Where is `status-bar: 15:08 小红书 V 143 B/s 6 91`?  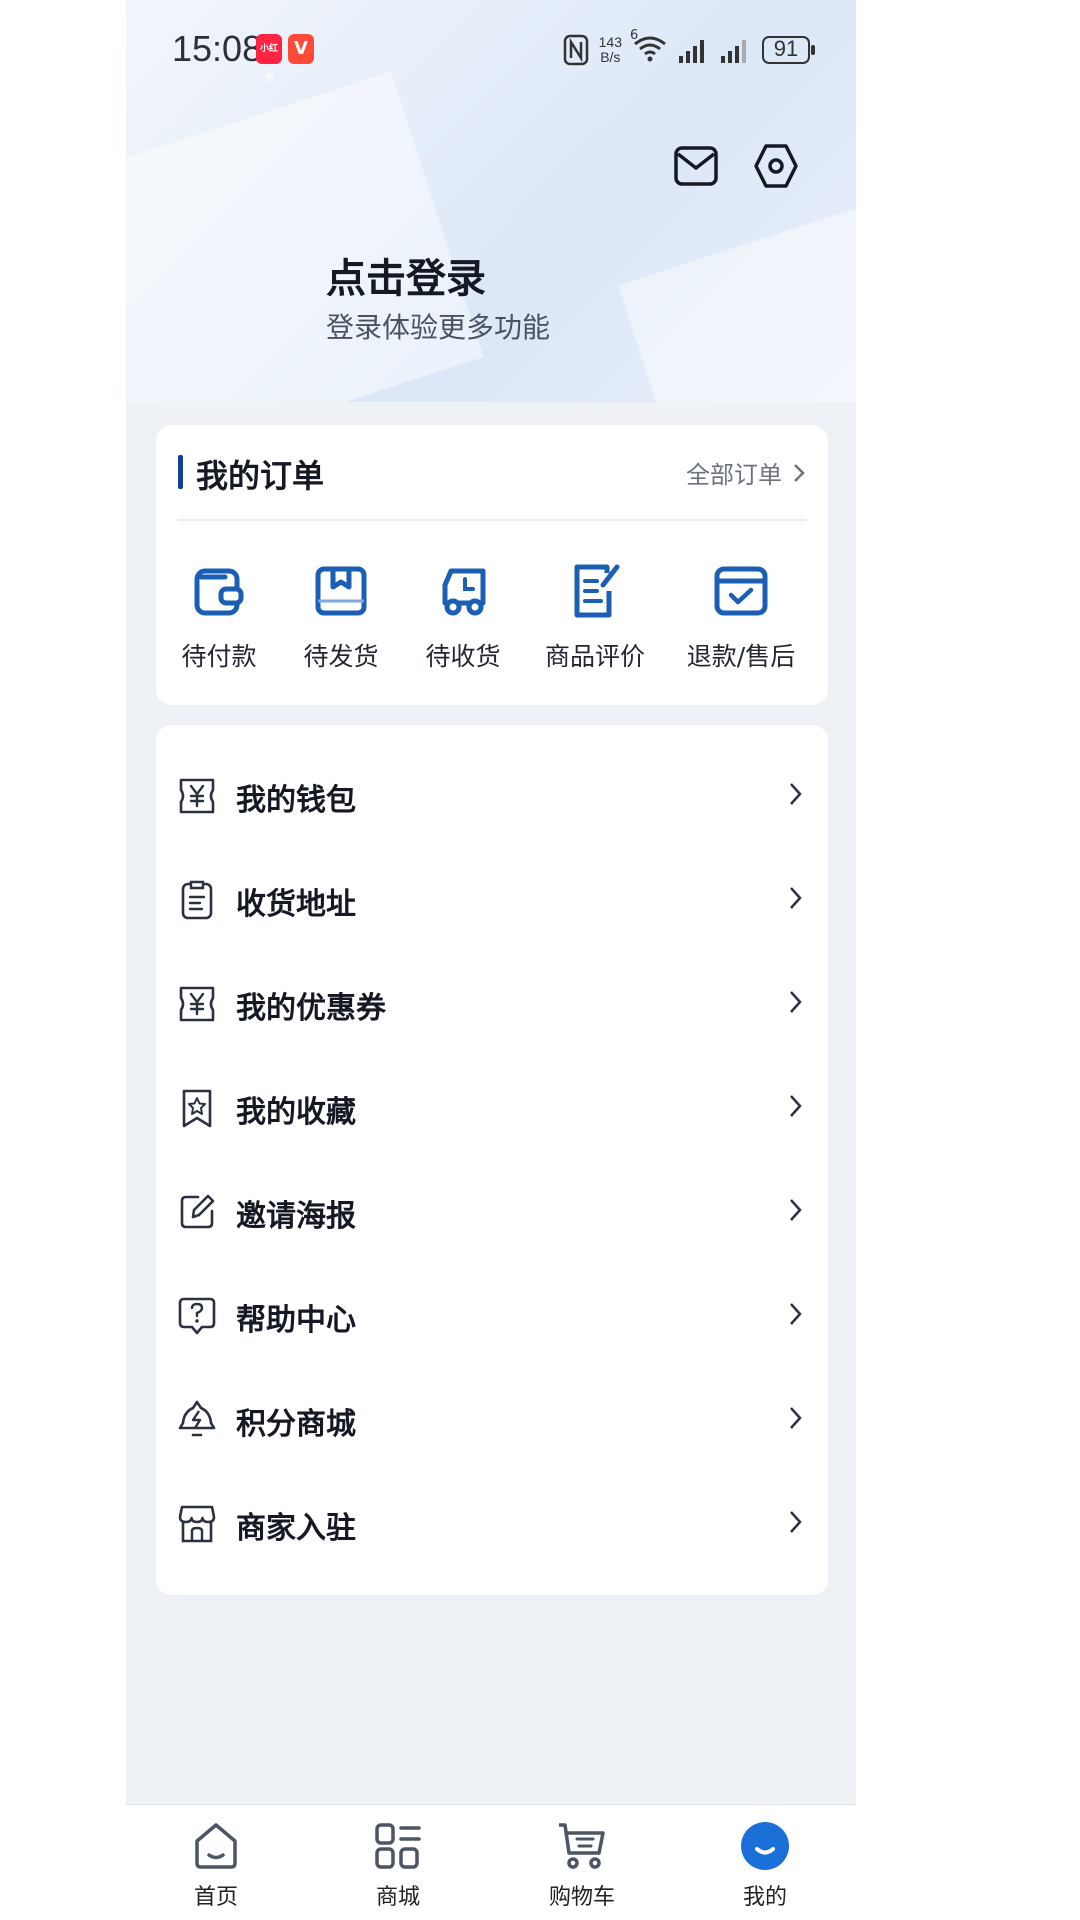 status-bar: 15:08 小红书 V 143 B/s 6 91 is located at coordinates (491, 50).